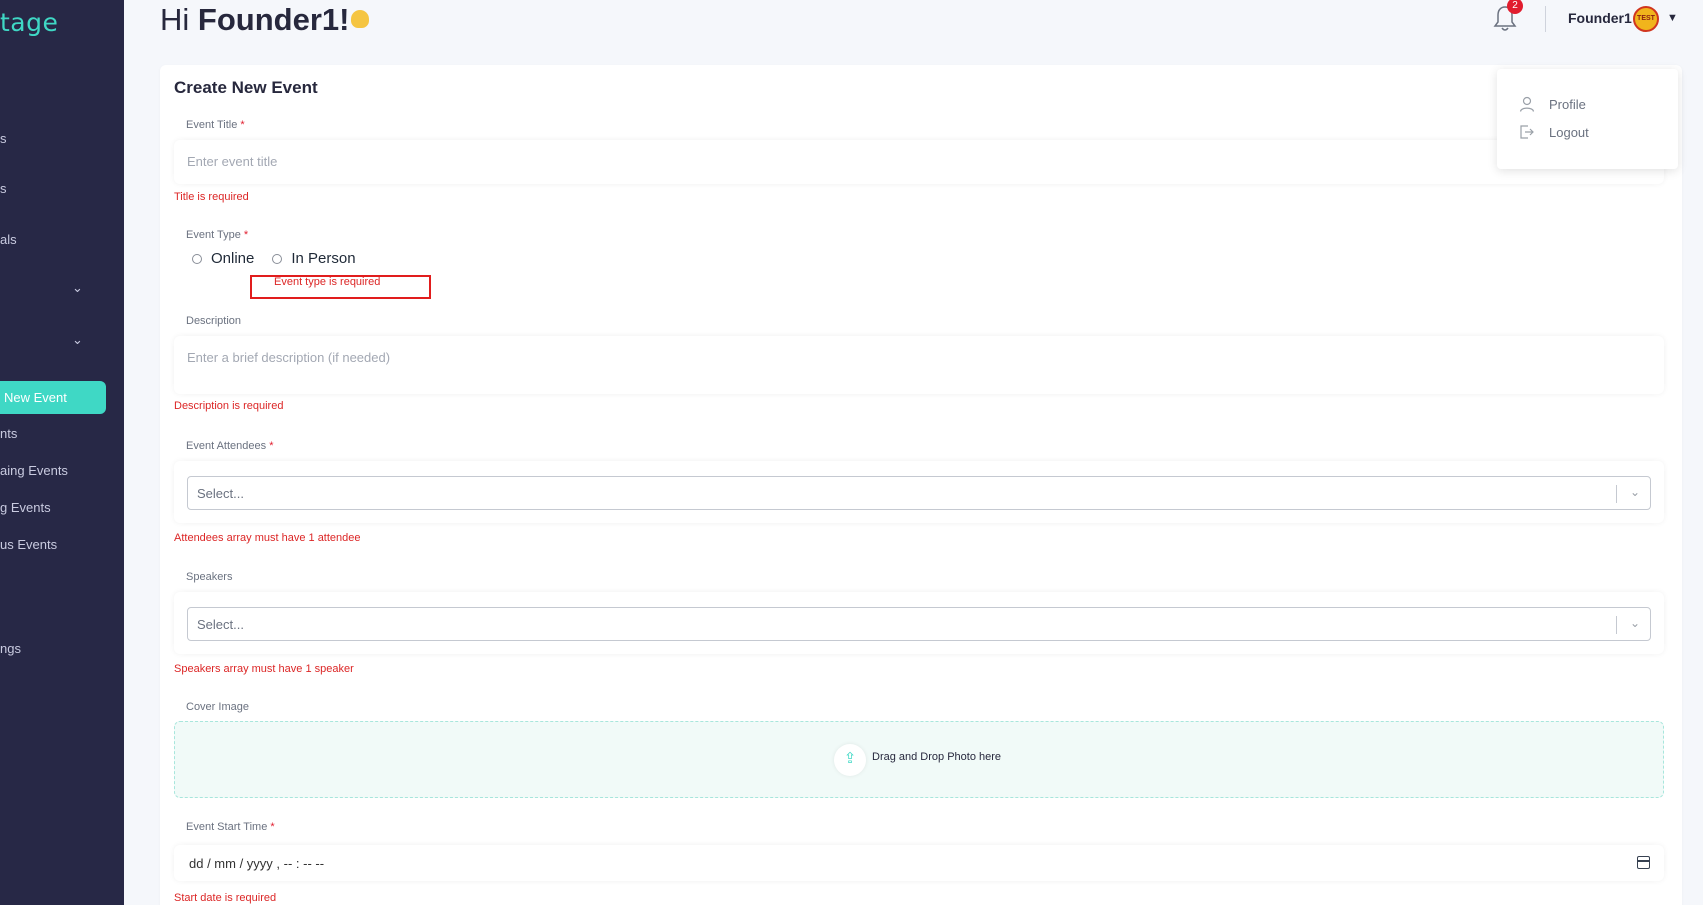 The width and height of the screenshot is (1703, 905). I want to click on user-icon, so click(1527, 104).